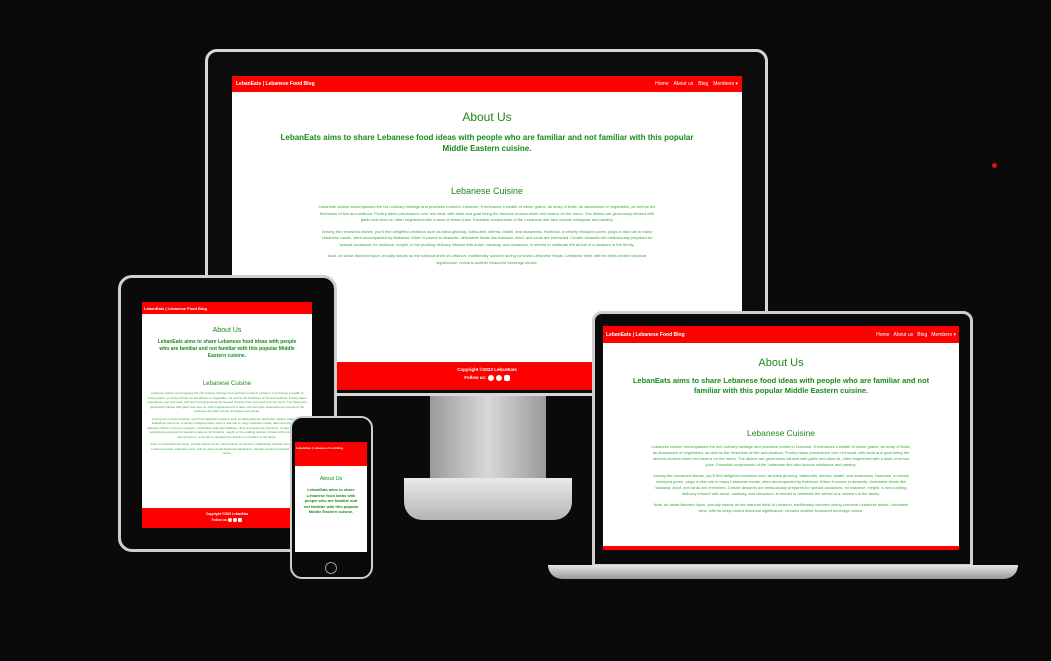 The width and height of the screenshot is (1051, 661). I want to click on footer-follow: Follow us:, so click(227, 520).